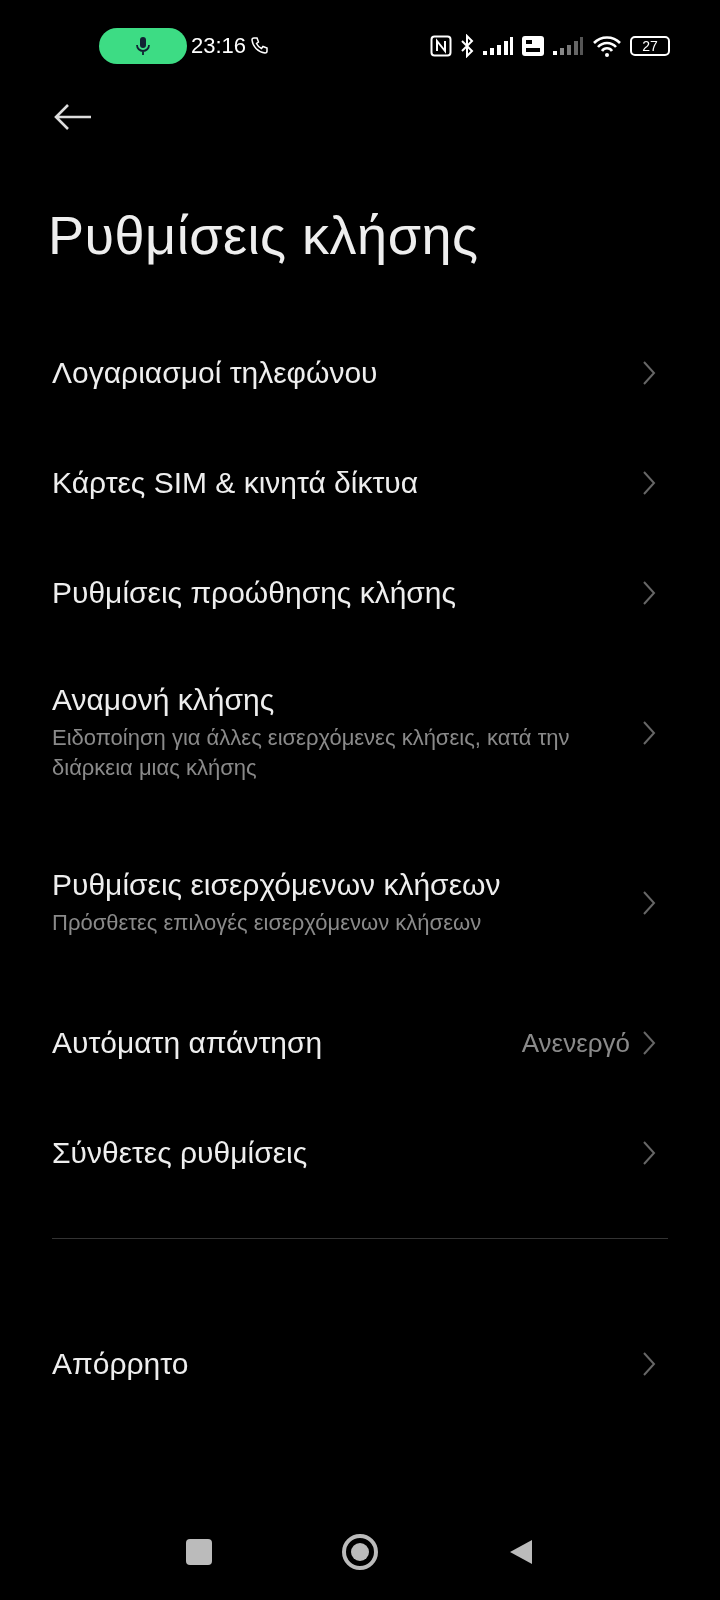 Image resolution: width=720 pixels, height=1600 pixels. I want to click on nfc-icon, so click(441, 46).